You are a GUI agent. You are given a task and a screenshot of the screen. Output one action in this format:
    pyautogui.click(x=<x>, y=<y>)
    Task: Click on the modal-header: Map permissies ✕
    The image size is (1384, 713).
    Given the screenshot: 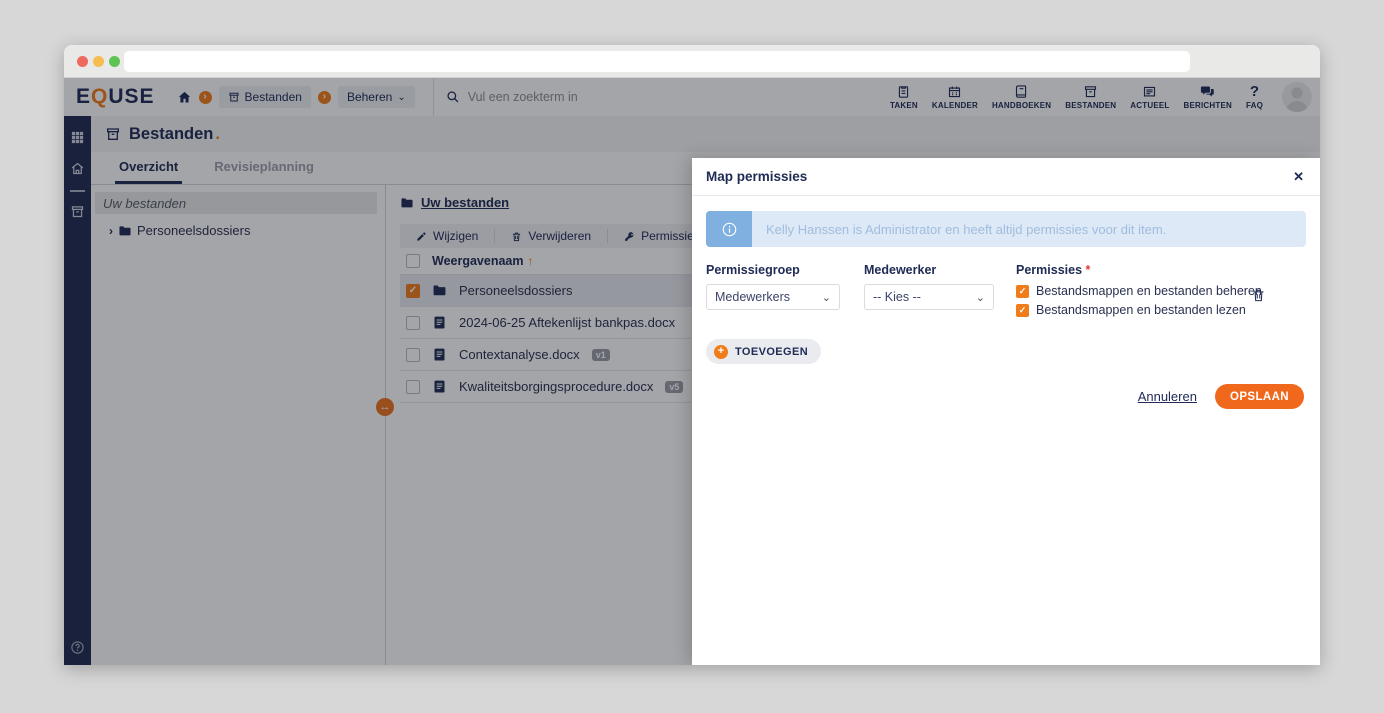 What is the action you would take?
    pyautogui.click(x=1006, y=177)
    